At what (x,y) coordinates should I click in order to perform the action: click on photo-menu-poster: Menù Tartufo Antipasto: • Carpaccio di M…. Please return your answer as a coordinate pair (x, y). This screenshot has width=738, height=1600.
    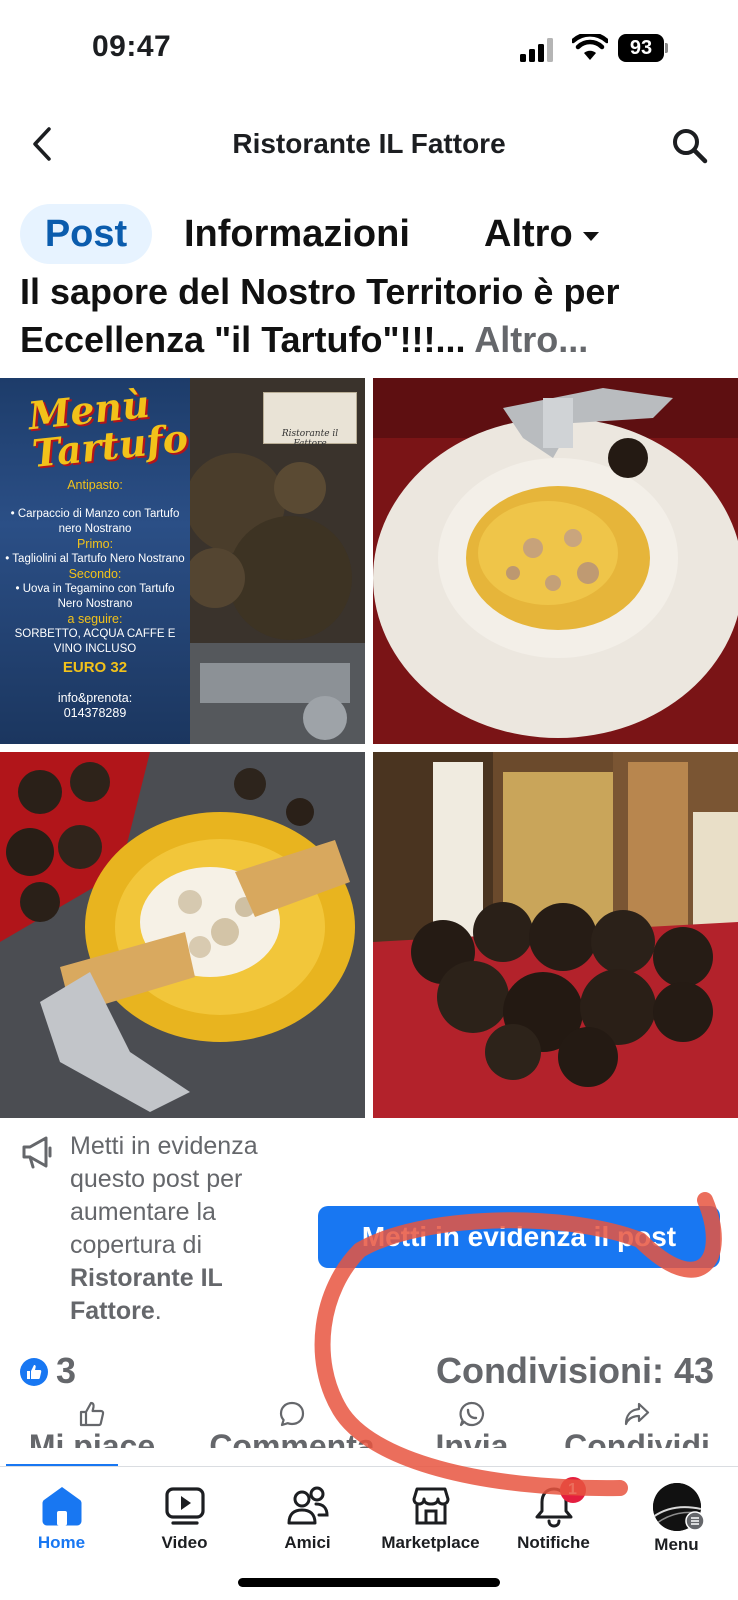
    Looking at the image, I should click on (182, 561).